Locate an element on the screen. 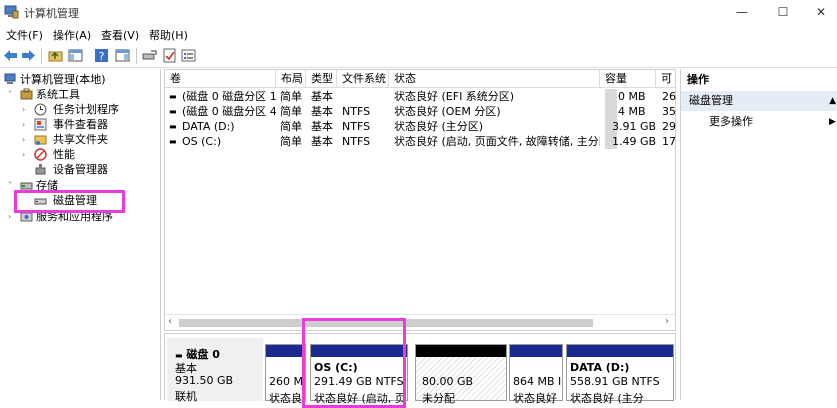  shared-folder-icon is located at coordinates (40, 140).